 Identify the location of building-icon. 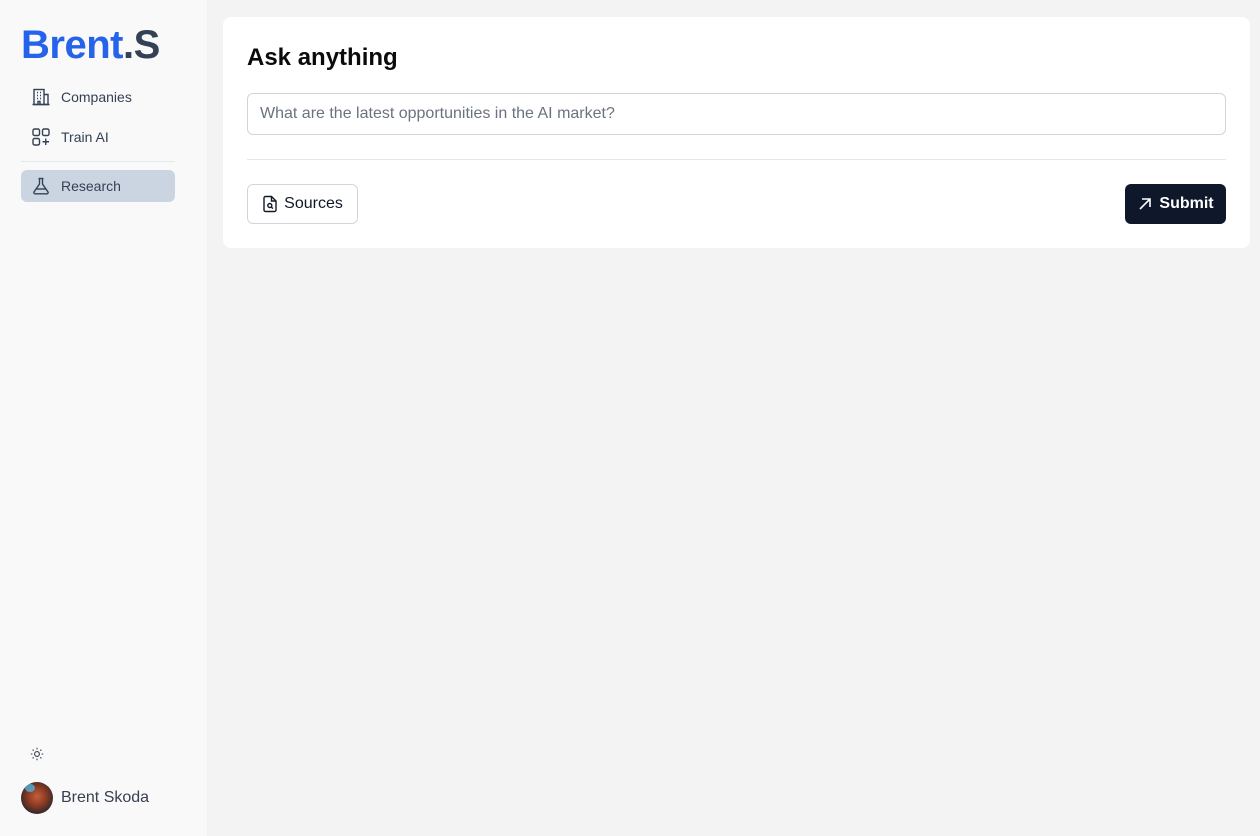
(41, 97).